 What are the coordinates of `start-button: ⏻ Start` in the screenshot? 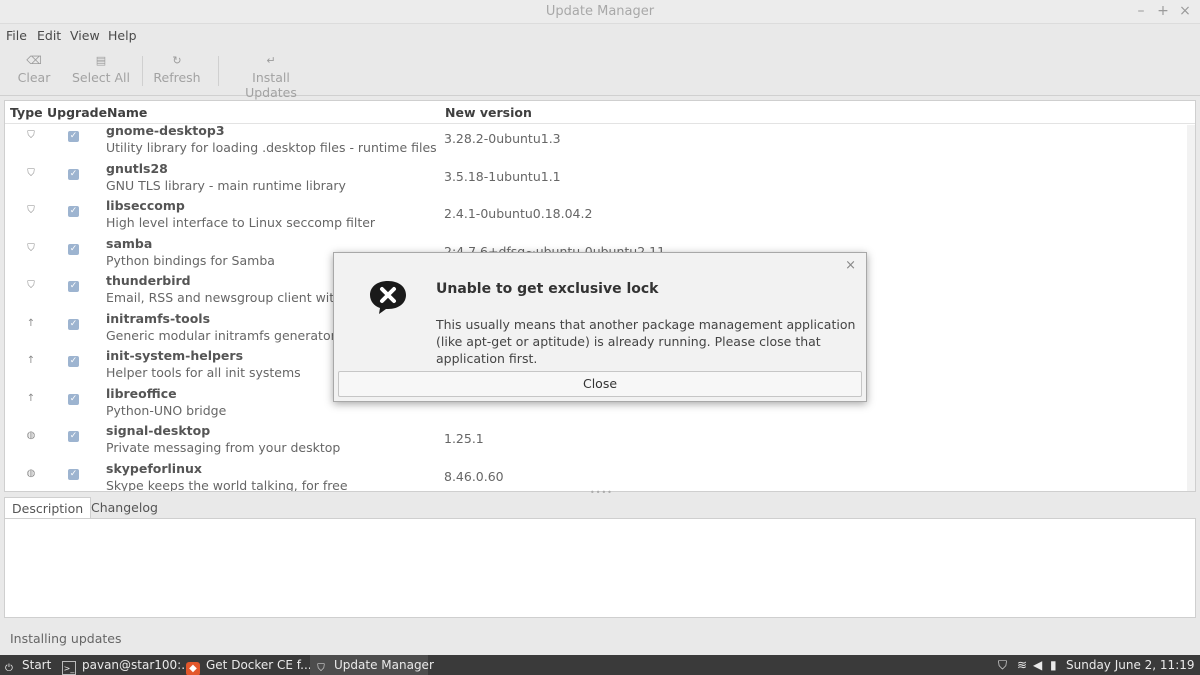 It's located at (30, 665).